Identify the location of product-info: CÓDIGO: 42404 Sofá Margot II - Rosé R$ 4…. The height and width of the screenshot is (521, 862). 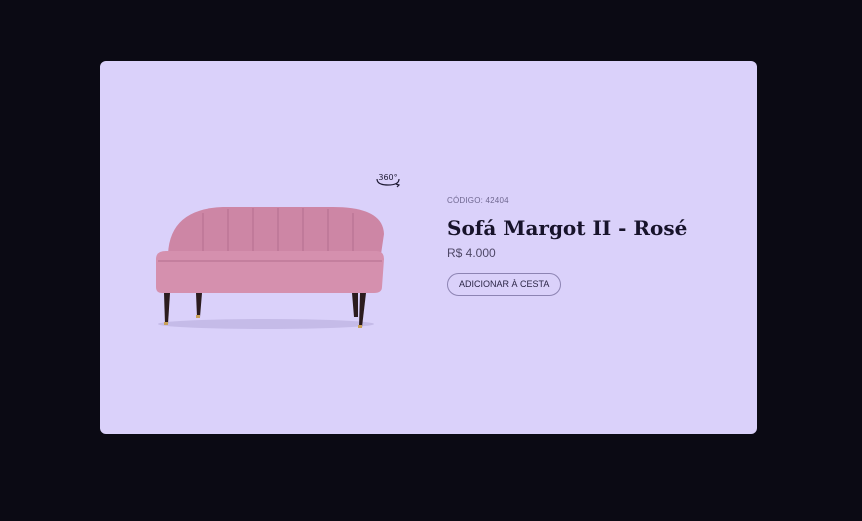
(592, 246).